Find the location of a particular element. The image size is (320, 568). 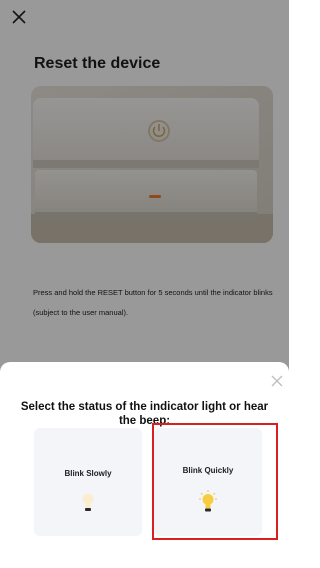

option-label: Blink Slowly is located at coordinates (88, 473).